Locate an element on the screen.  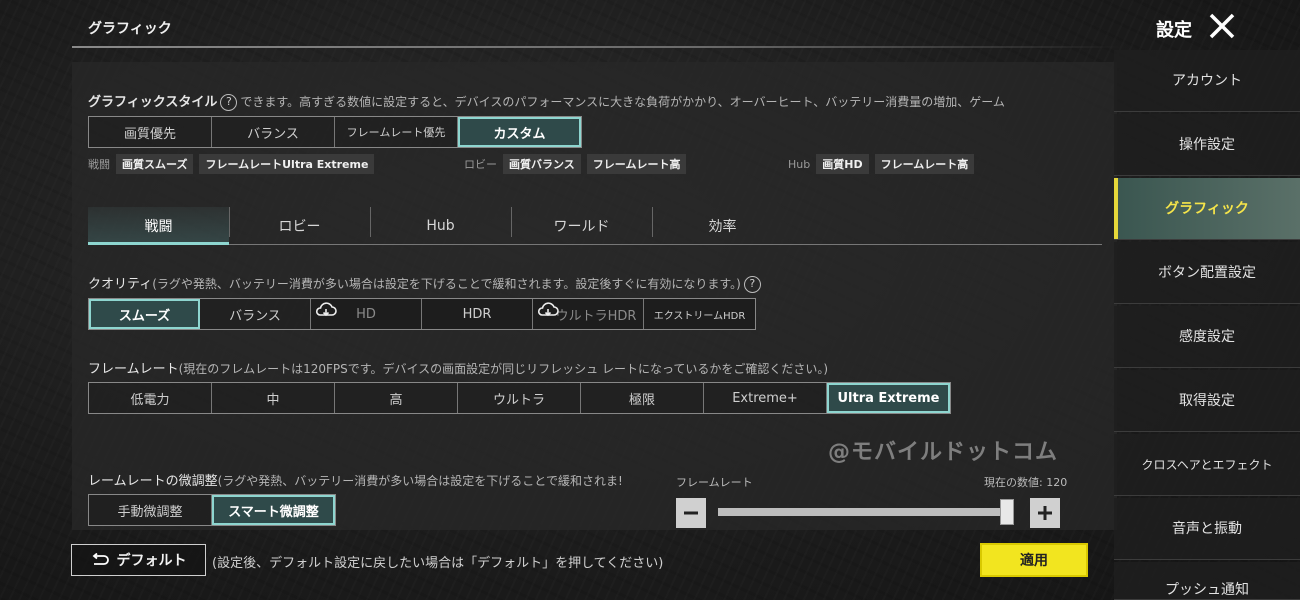
graphics-style-label: グラフィックスタイル is located at coordinates (153, 102).